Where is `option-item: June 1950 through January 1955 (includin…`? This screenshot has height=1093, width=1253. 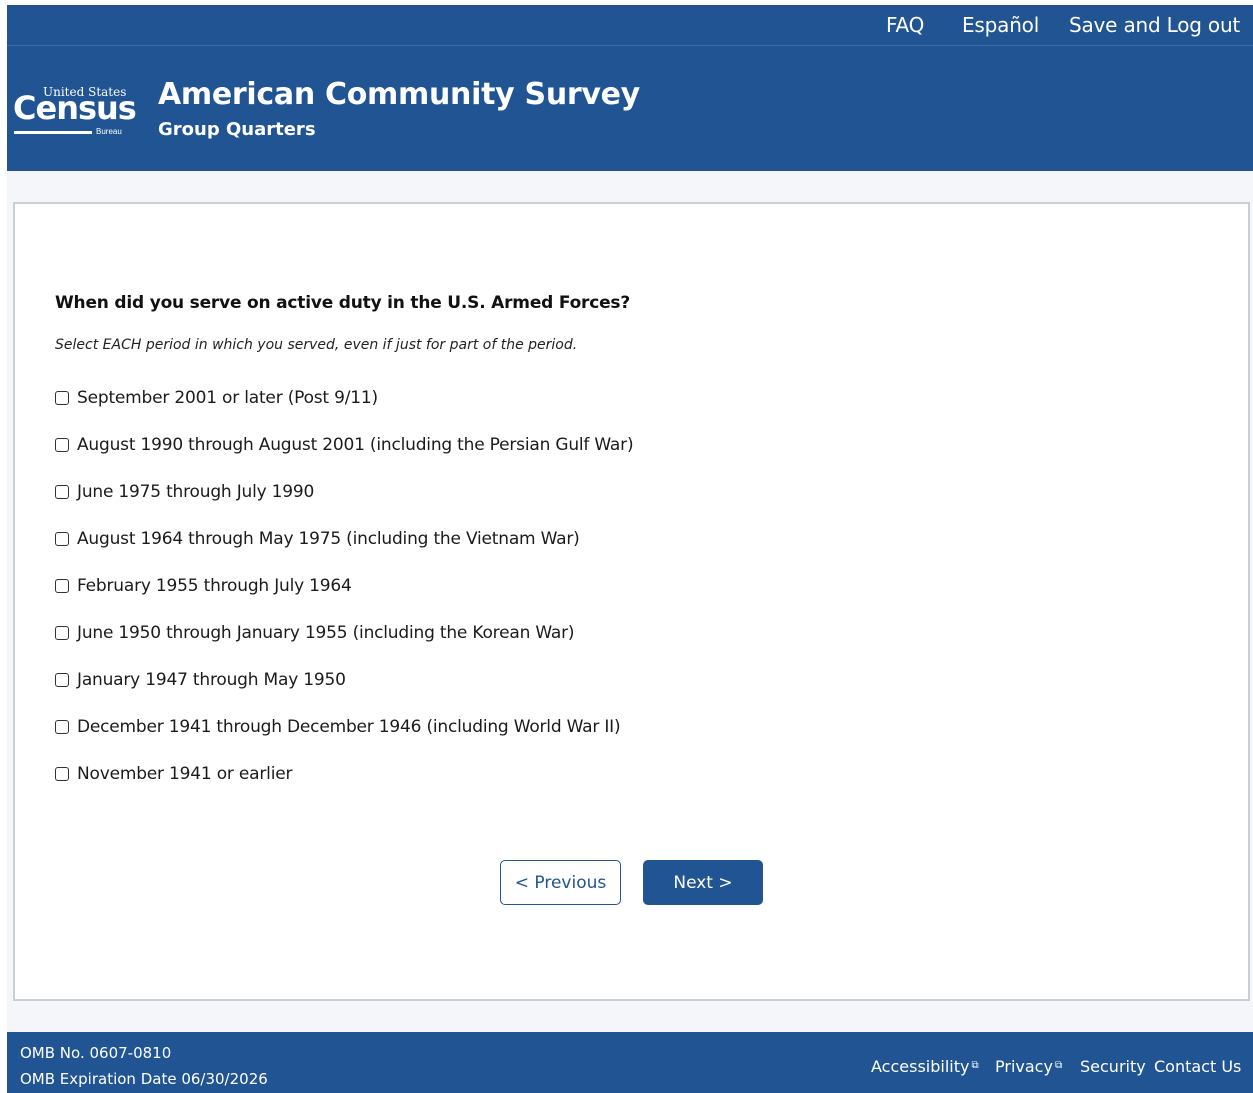
option-item: June 1950 through January 1955 (includin… is located at coordinates (315, 633).